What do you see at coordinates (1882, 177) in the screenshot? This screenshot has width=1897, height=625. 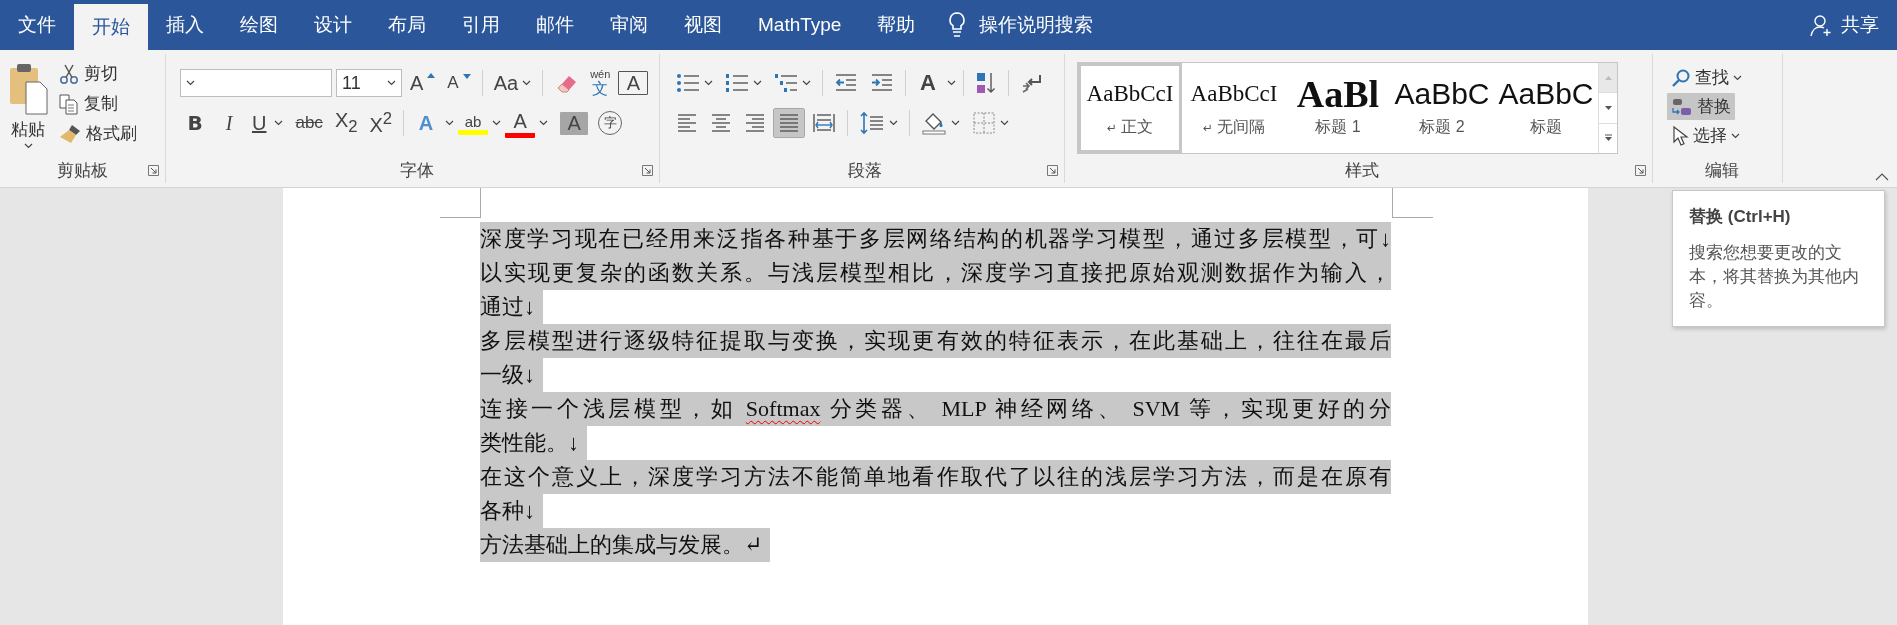 I see `collapse-ribbon-icon` at bounding box center [1882, 177].